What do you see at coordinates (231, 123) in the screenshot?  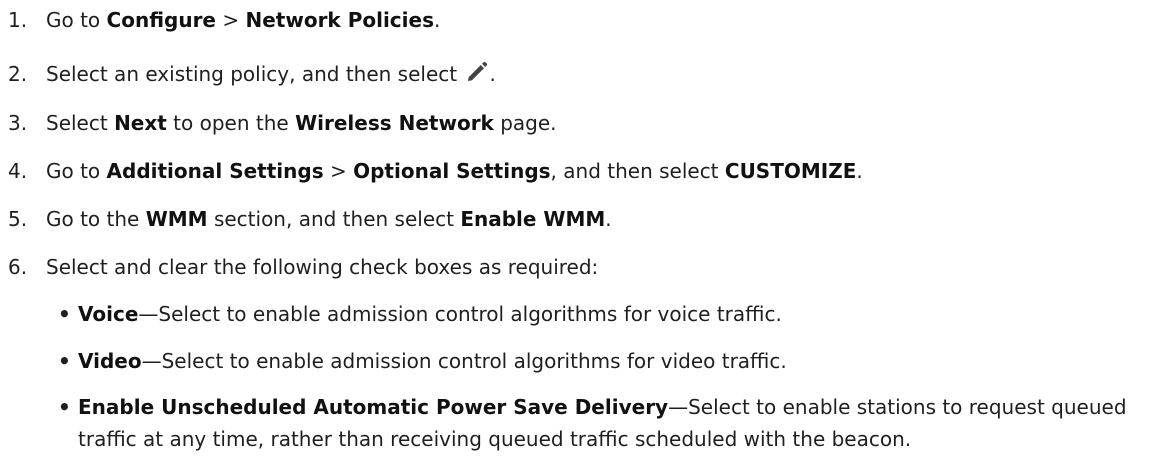 I see `step-text: to open the` at bounding box center [231, 123].